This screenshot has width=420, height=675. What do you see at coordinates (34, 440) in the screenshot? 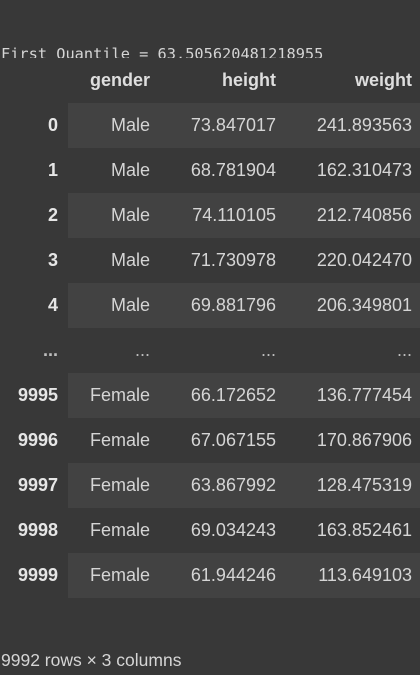
I see `row-index: 9996` at bounding box center [34, 440].